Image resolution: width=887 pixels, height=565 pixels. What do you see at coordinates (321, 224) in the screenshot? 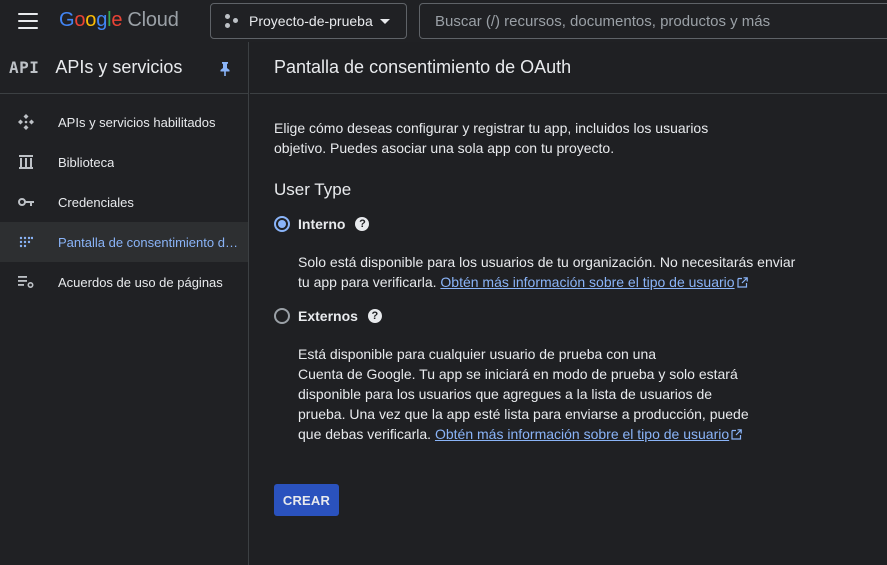
I see `radio-internal-label: Interno` at bounding box center [321, 224].